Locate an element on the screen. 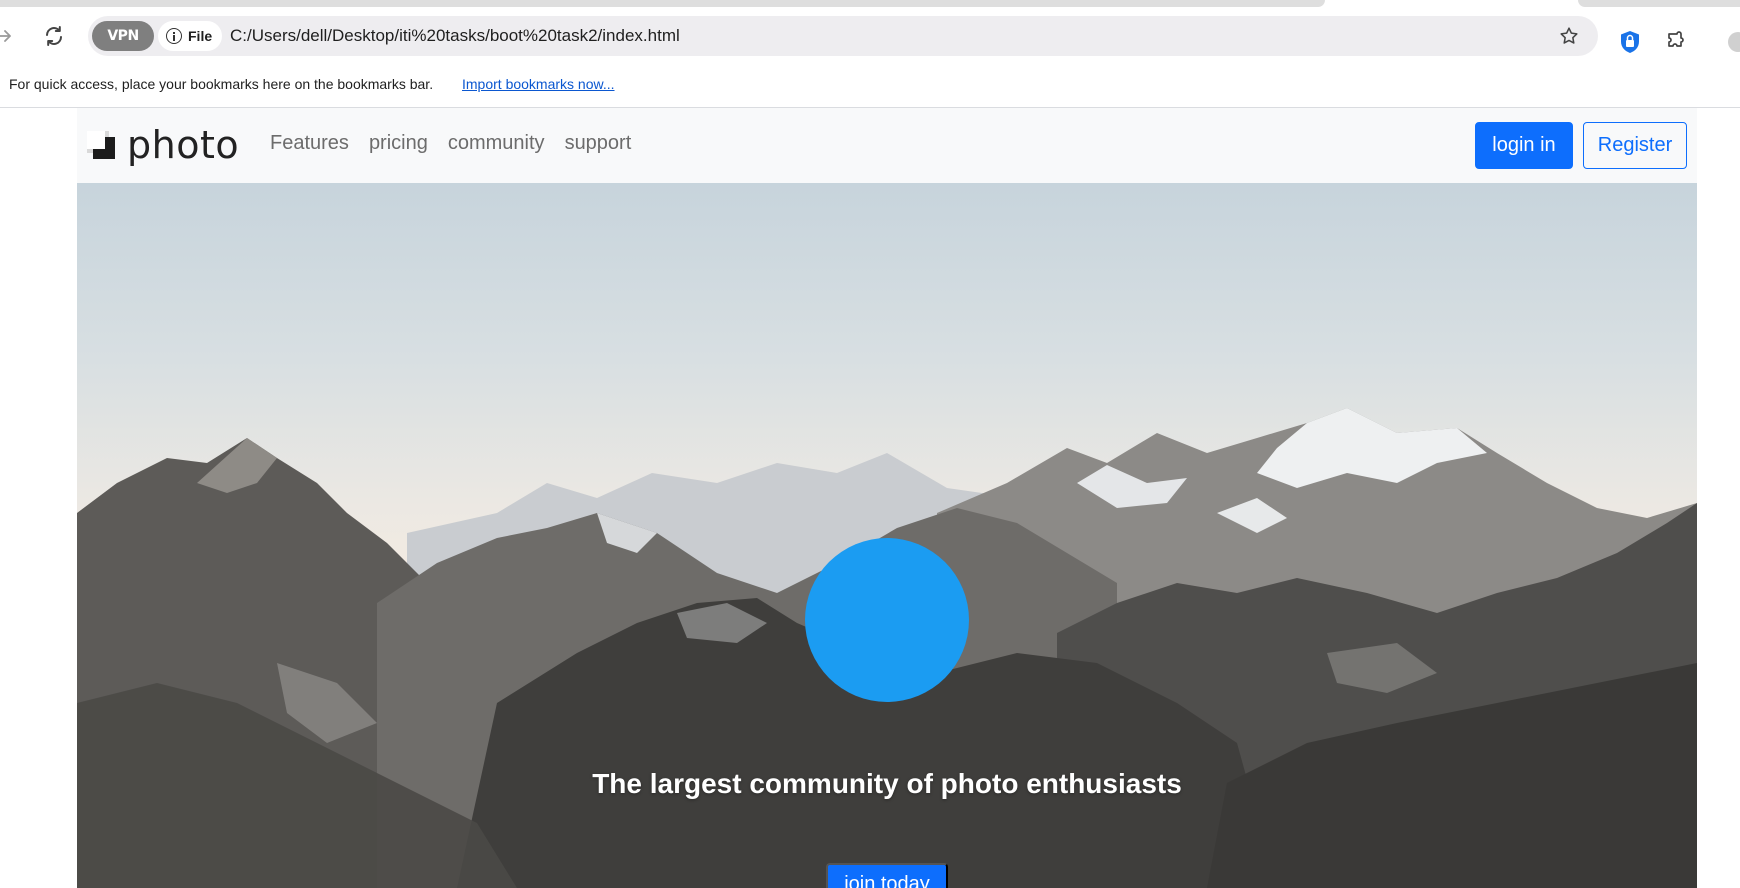 This screenshot has width=1740, height=888. profile-avatar is located at coordinates (1734, 42).